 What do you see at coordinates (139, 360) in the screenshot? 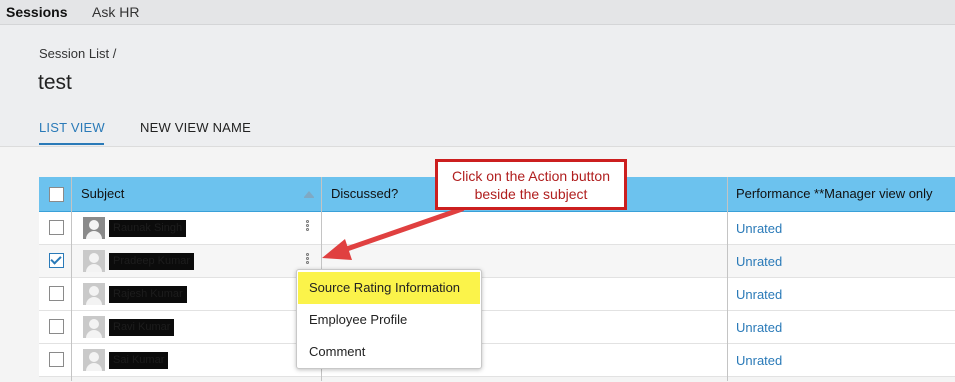
I see `subject-name: Sai Kumar` at bounding box center [139, 360].